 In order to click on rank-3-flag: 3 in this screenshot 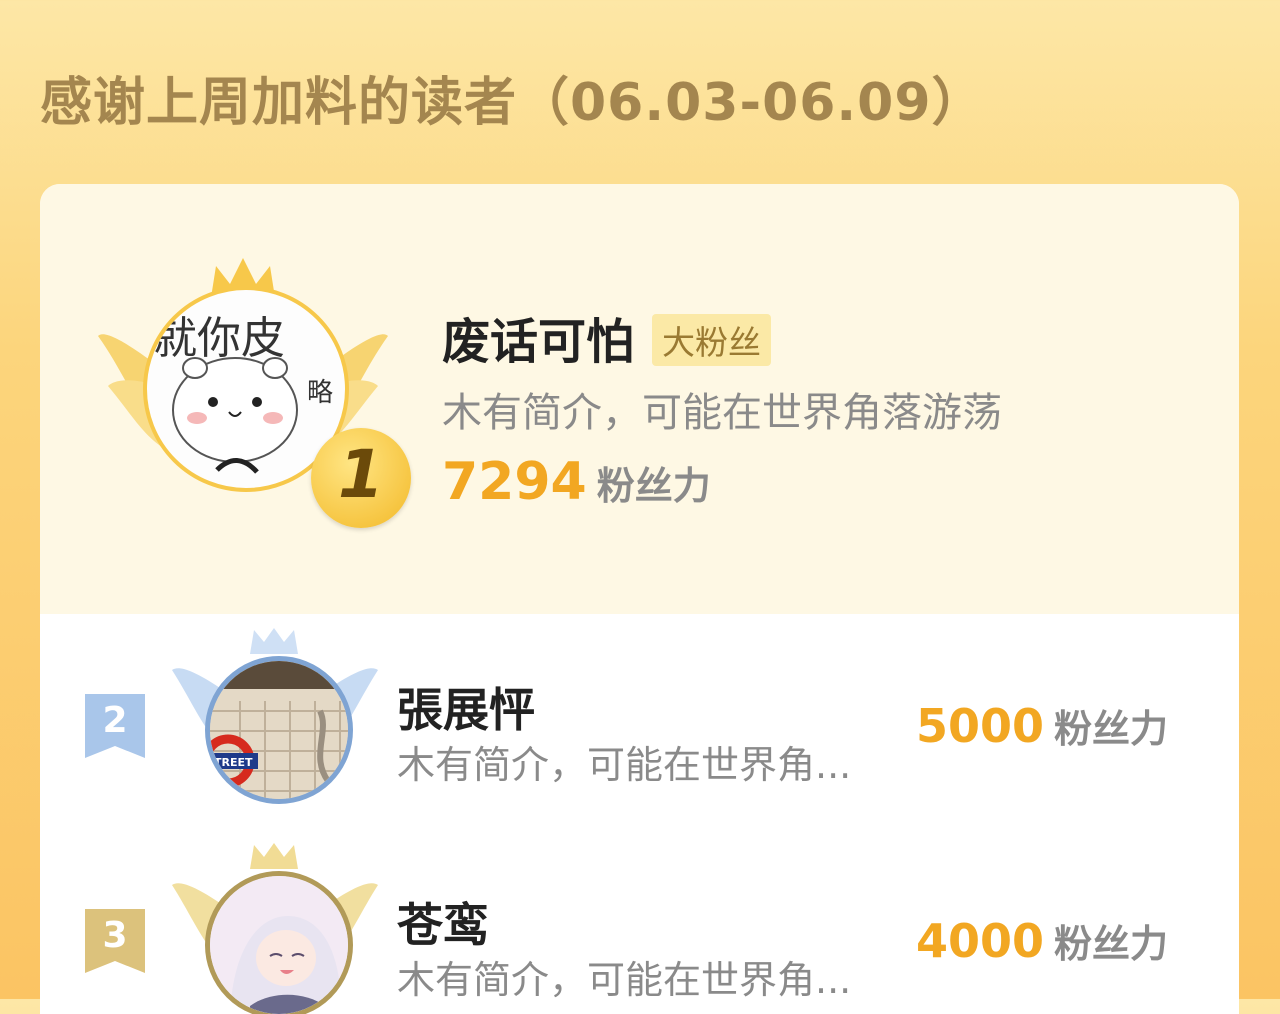, I will do `click(115, 941)`.